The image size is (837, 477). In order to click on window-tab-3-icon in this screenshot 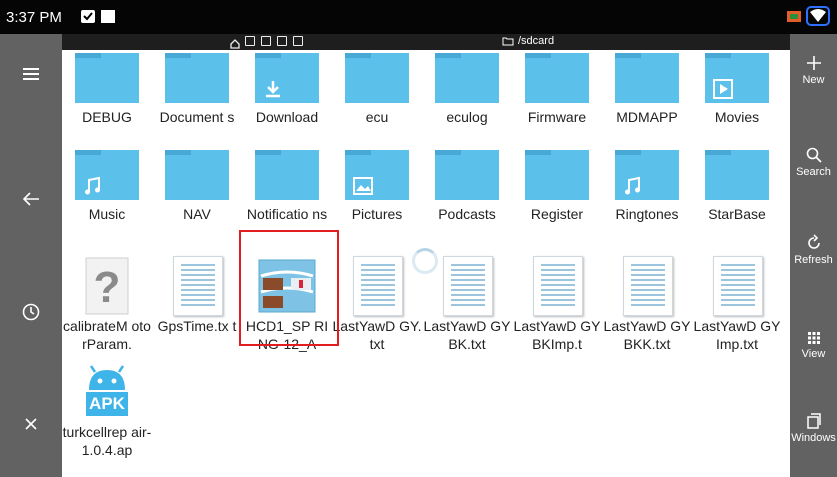, I will do `click(282, 41)`.